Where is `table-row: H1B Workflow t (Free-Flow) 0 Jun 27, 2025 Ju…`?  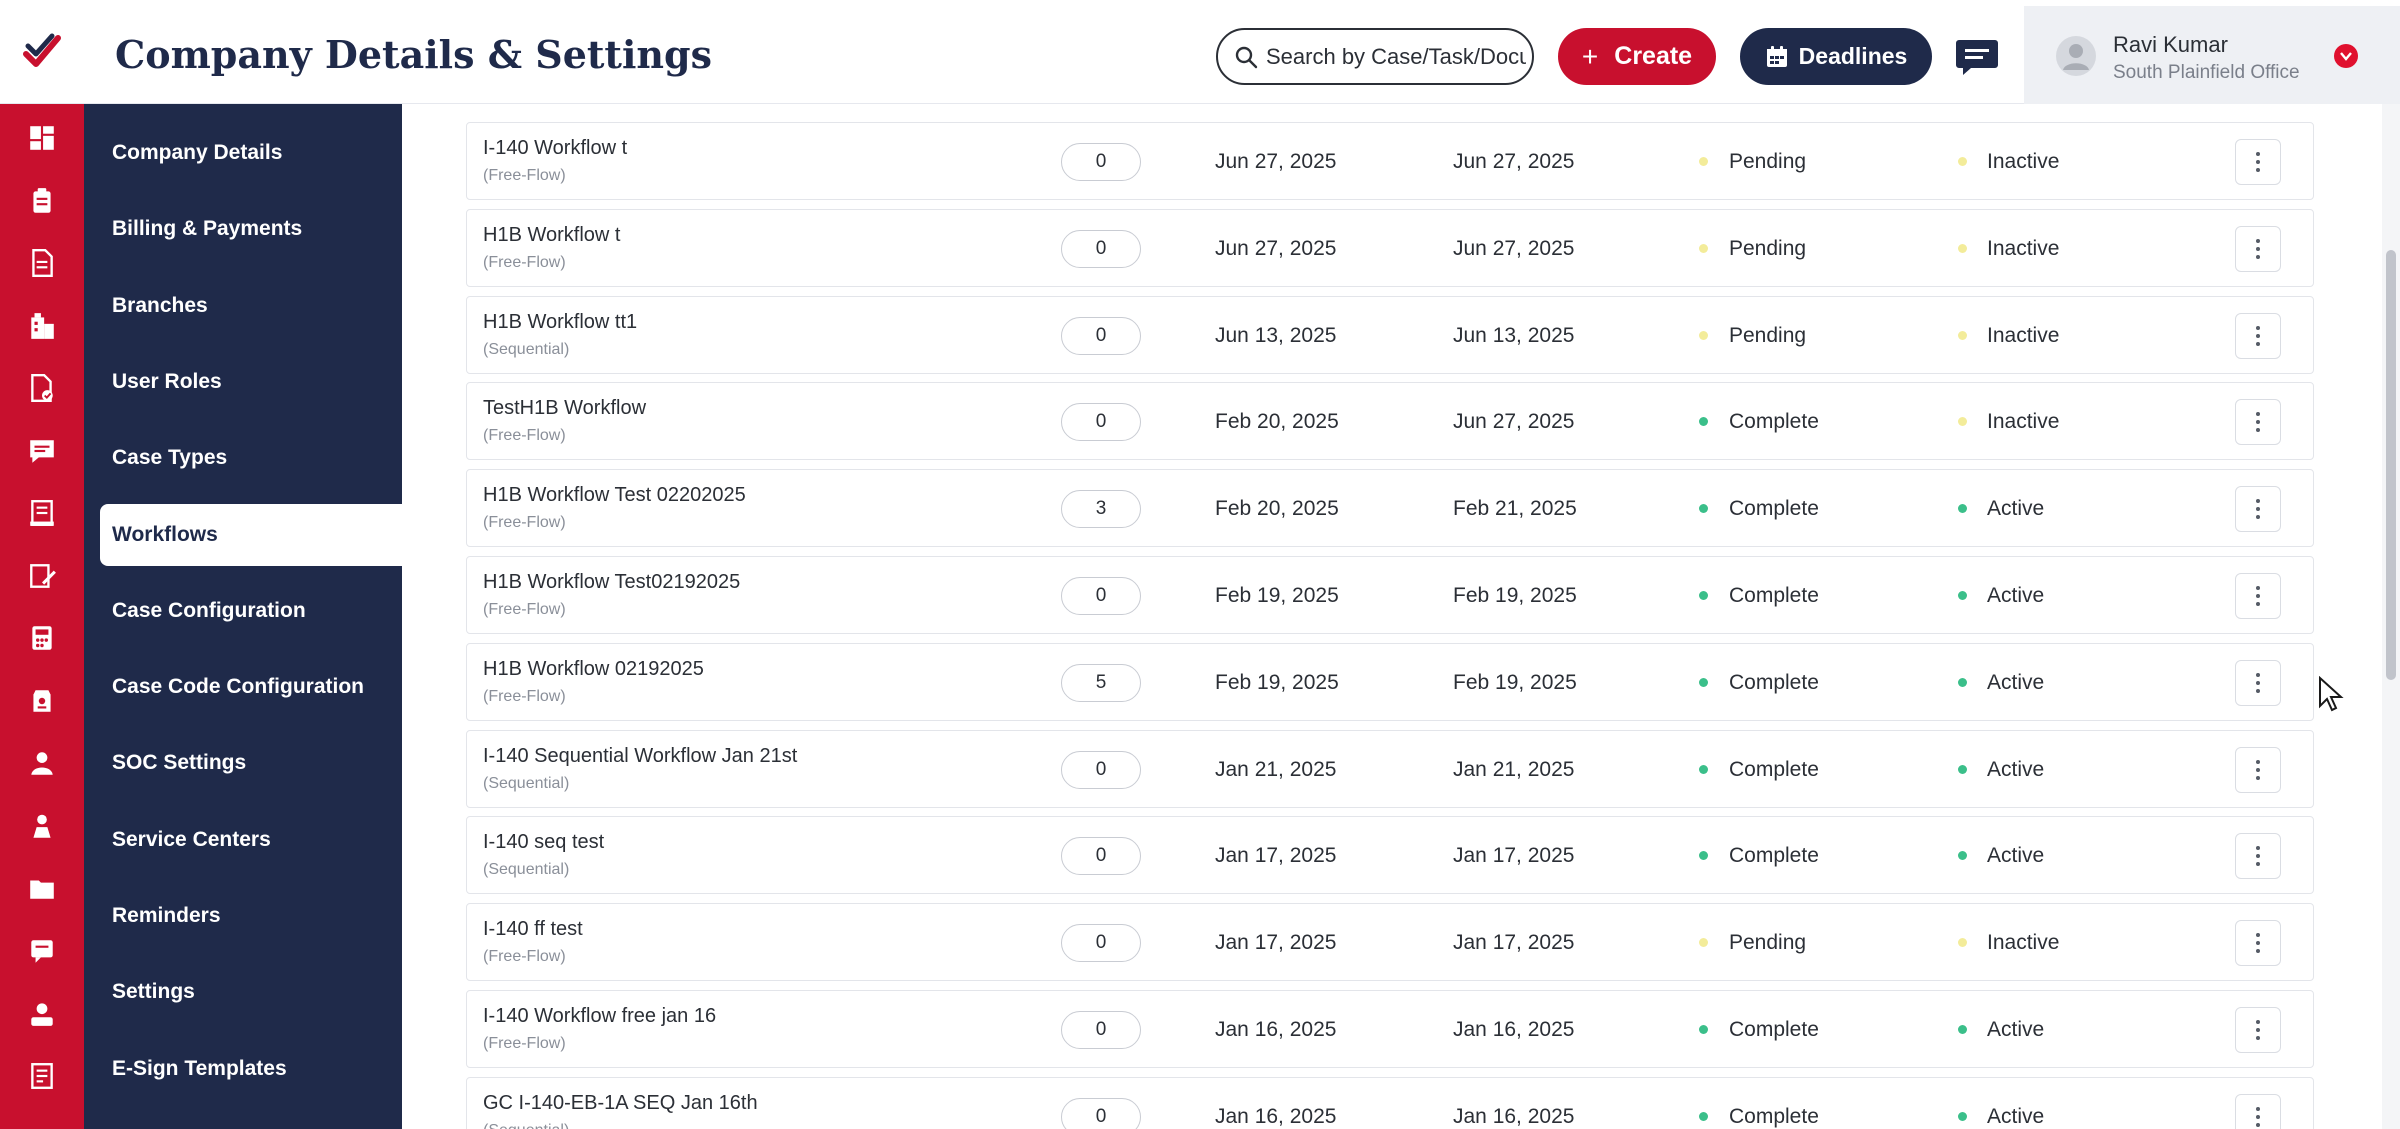
table-row: H1B Workflow t (Free-Flow) 0 Jun 27, 2025 Ju… is located at coordinates (1390, 247).